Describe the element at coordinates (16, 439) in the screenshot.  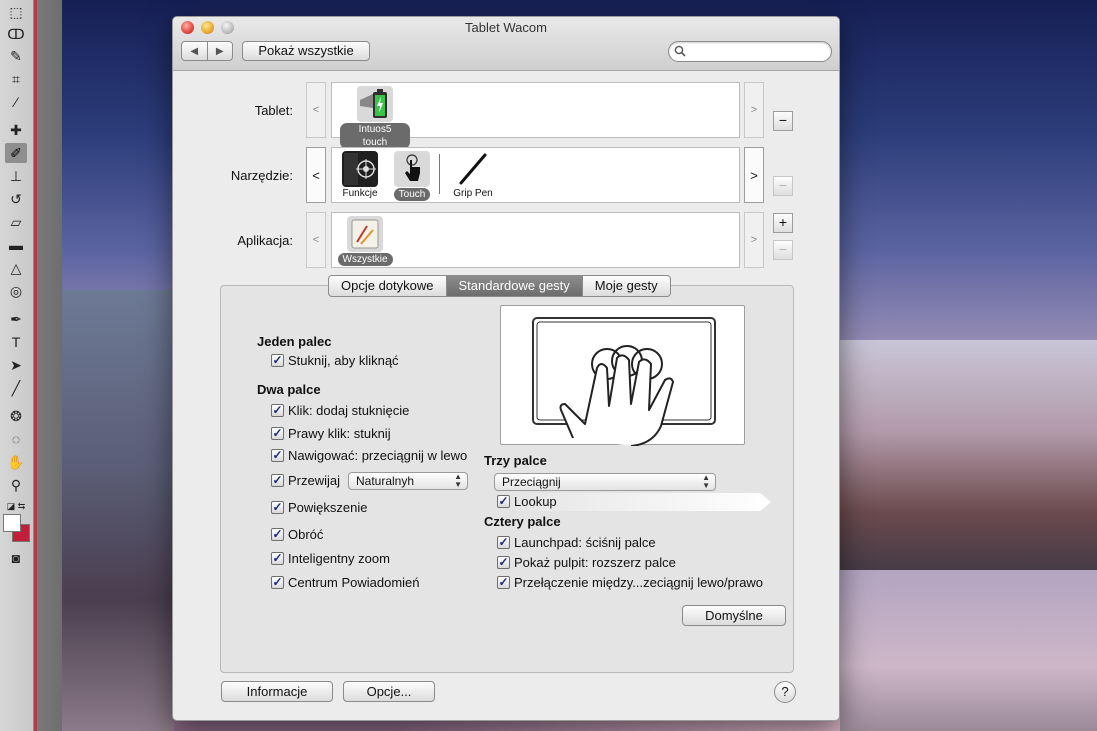
I see `3d-orbit-tool-icon: ◌` at that location.